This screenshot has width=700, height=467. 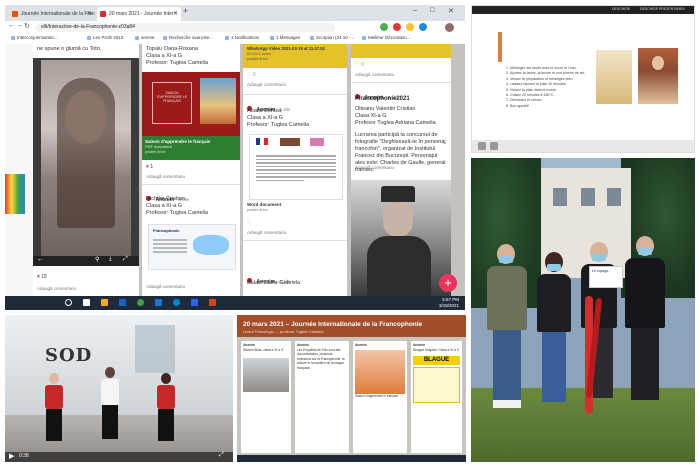 I want to click on like-icon: ♥ 1, so click(x=149, y=167).